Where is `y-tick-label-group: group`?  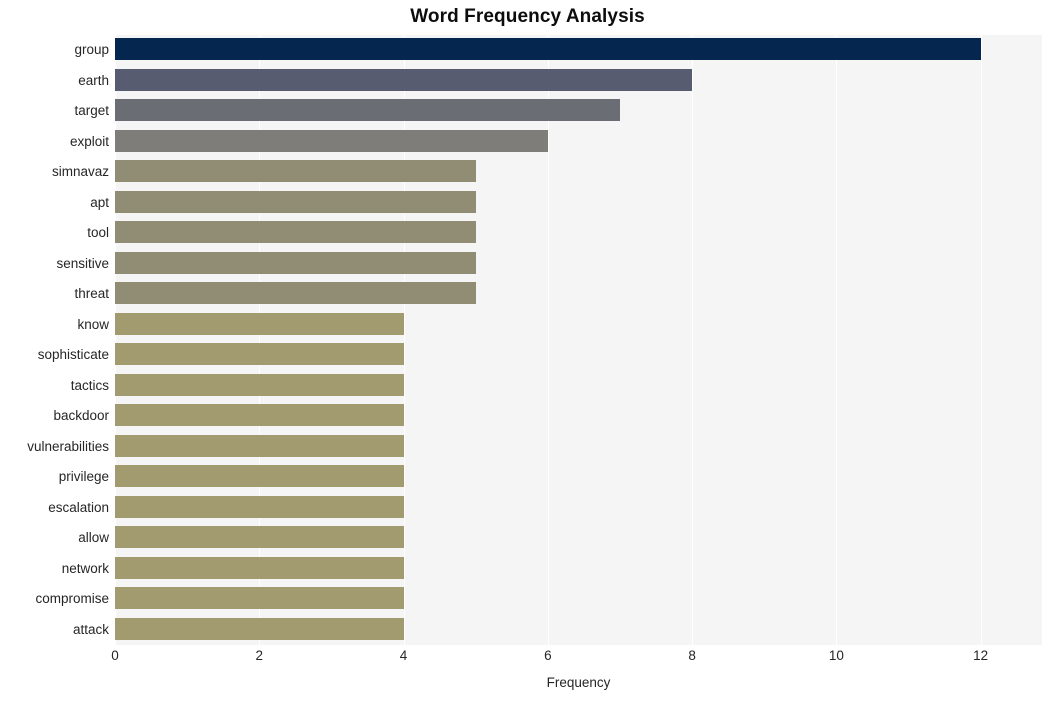
y-tick-label-group: group is located at coordinates (91, 49).